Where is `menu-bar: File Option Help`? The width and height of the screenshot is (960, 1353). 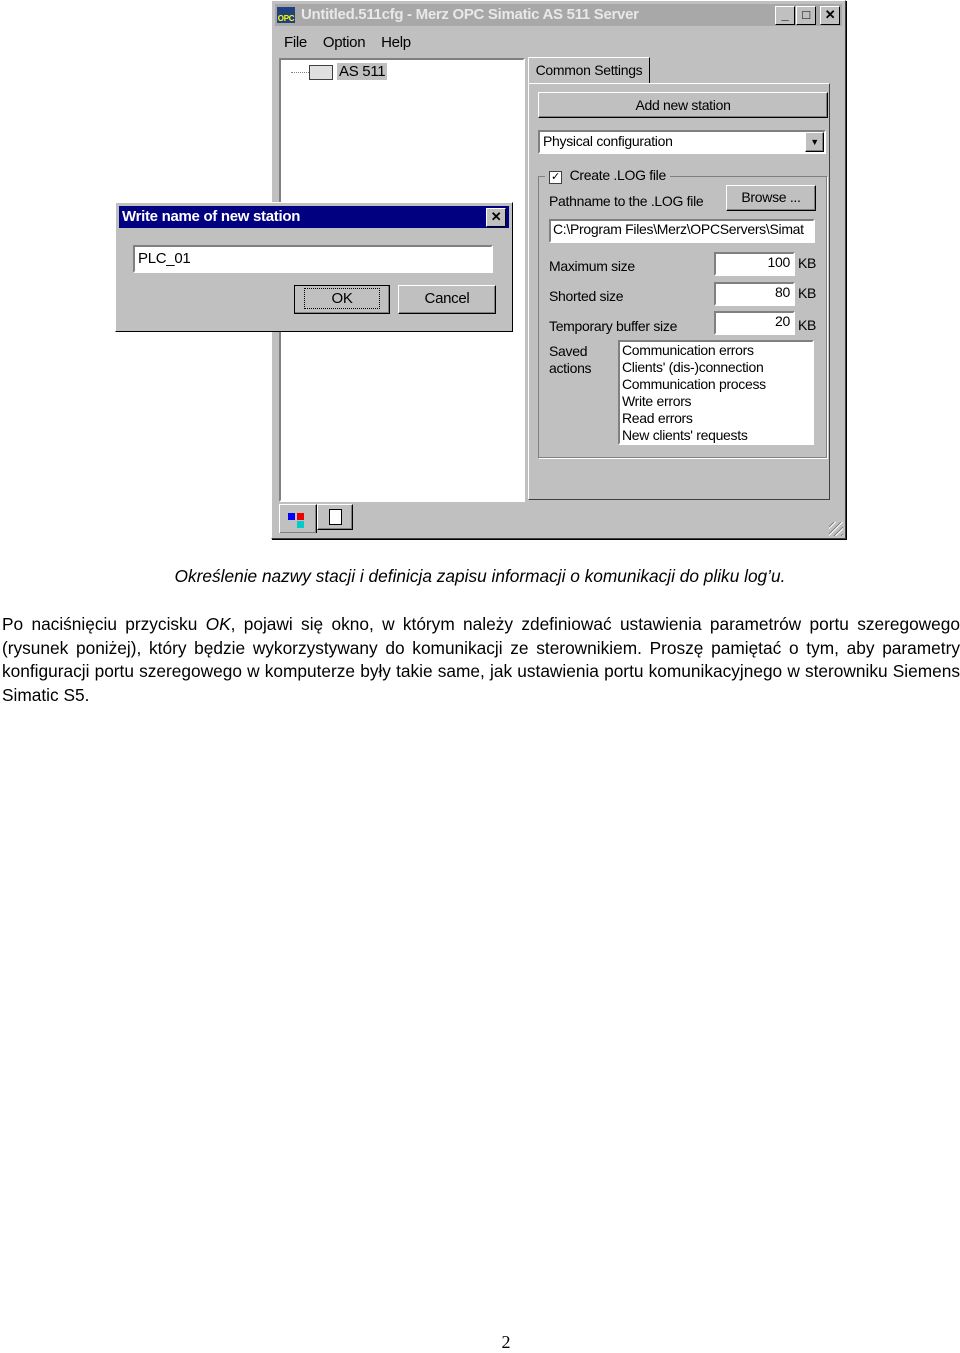 menu-bar: File Option Help is located at coordinates (347, 42).